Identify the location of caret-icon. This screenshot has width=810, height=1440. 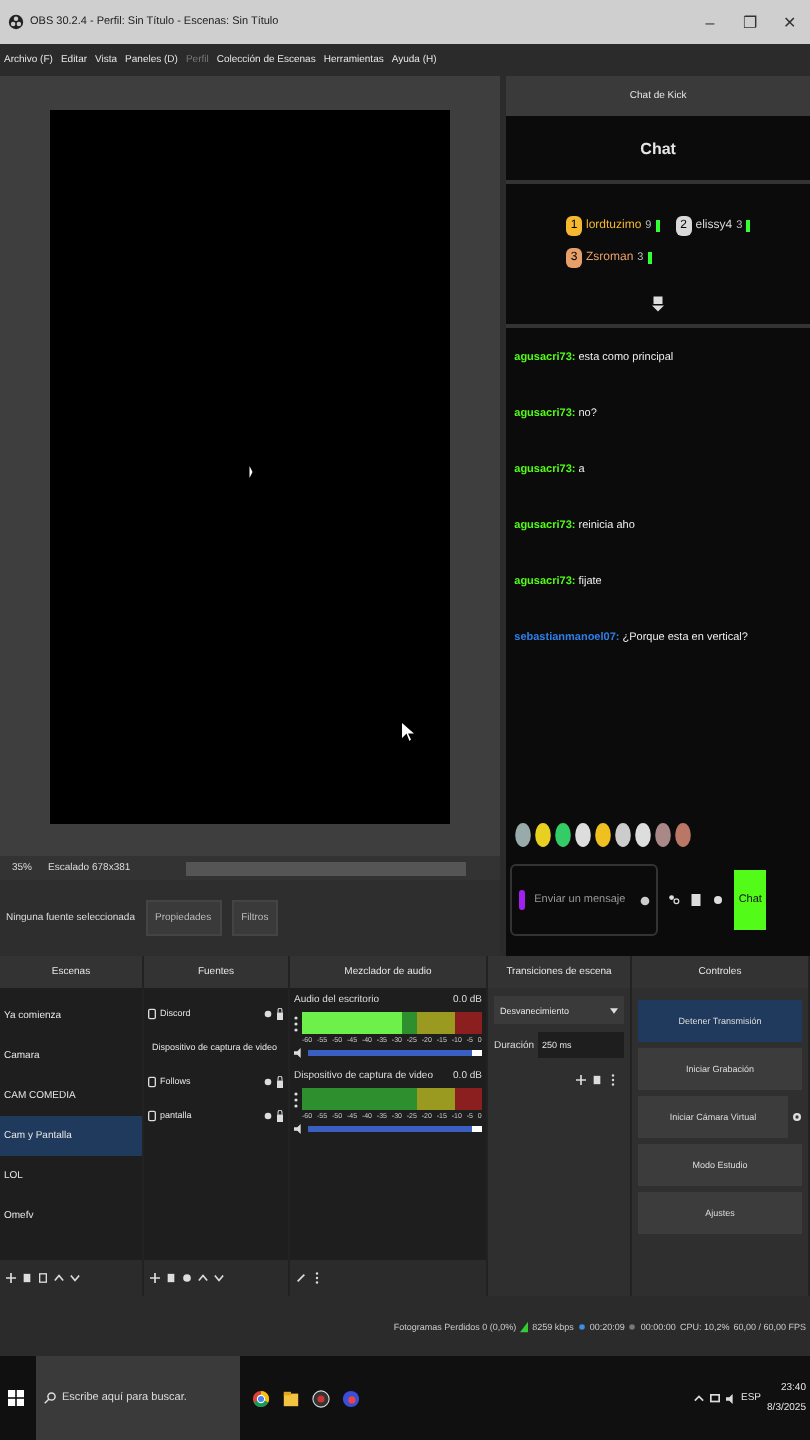
(614, 1010).